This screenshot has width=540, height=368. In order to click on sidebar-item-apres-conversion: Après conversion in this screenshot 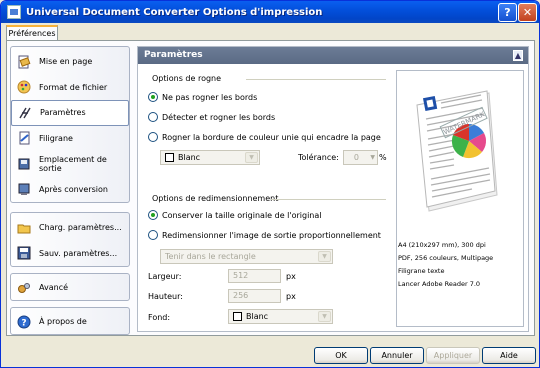, I will do `click(70, 190)`.